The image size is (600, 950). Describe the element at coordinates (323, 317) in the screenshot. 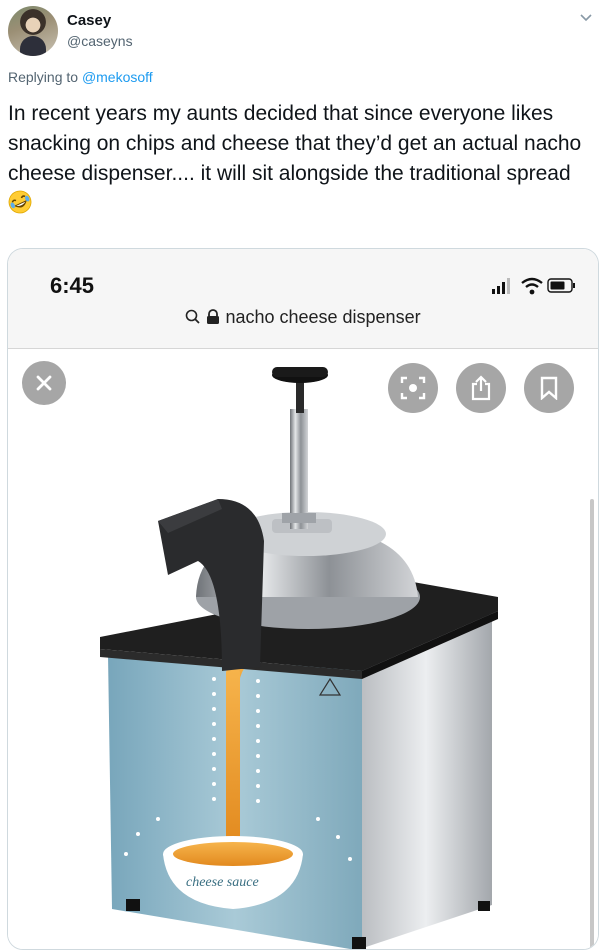

I see `search-query: nacho cheese dispenser` at that location.